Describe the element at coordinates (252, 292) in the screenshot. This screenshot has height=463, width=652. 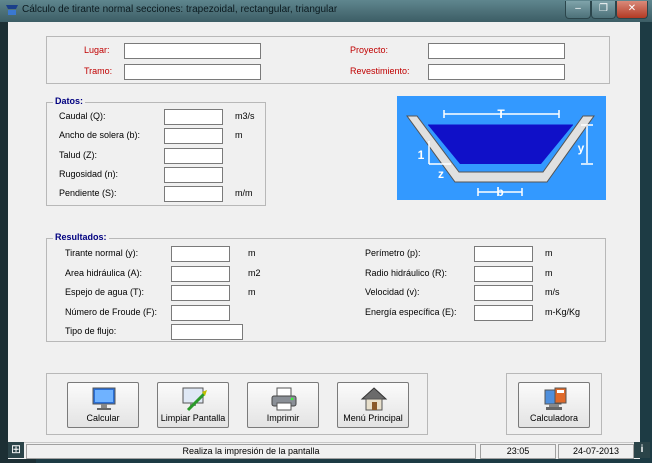
I see `espejo-unit: m` at that location.